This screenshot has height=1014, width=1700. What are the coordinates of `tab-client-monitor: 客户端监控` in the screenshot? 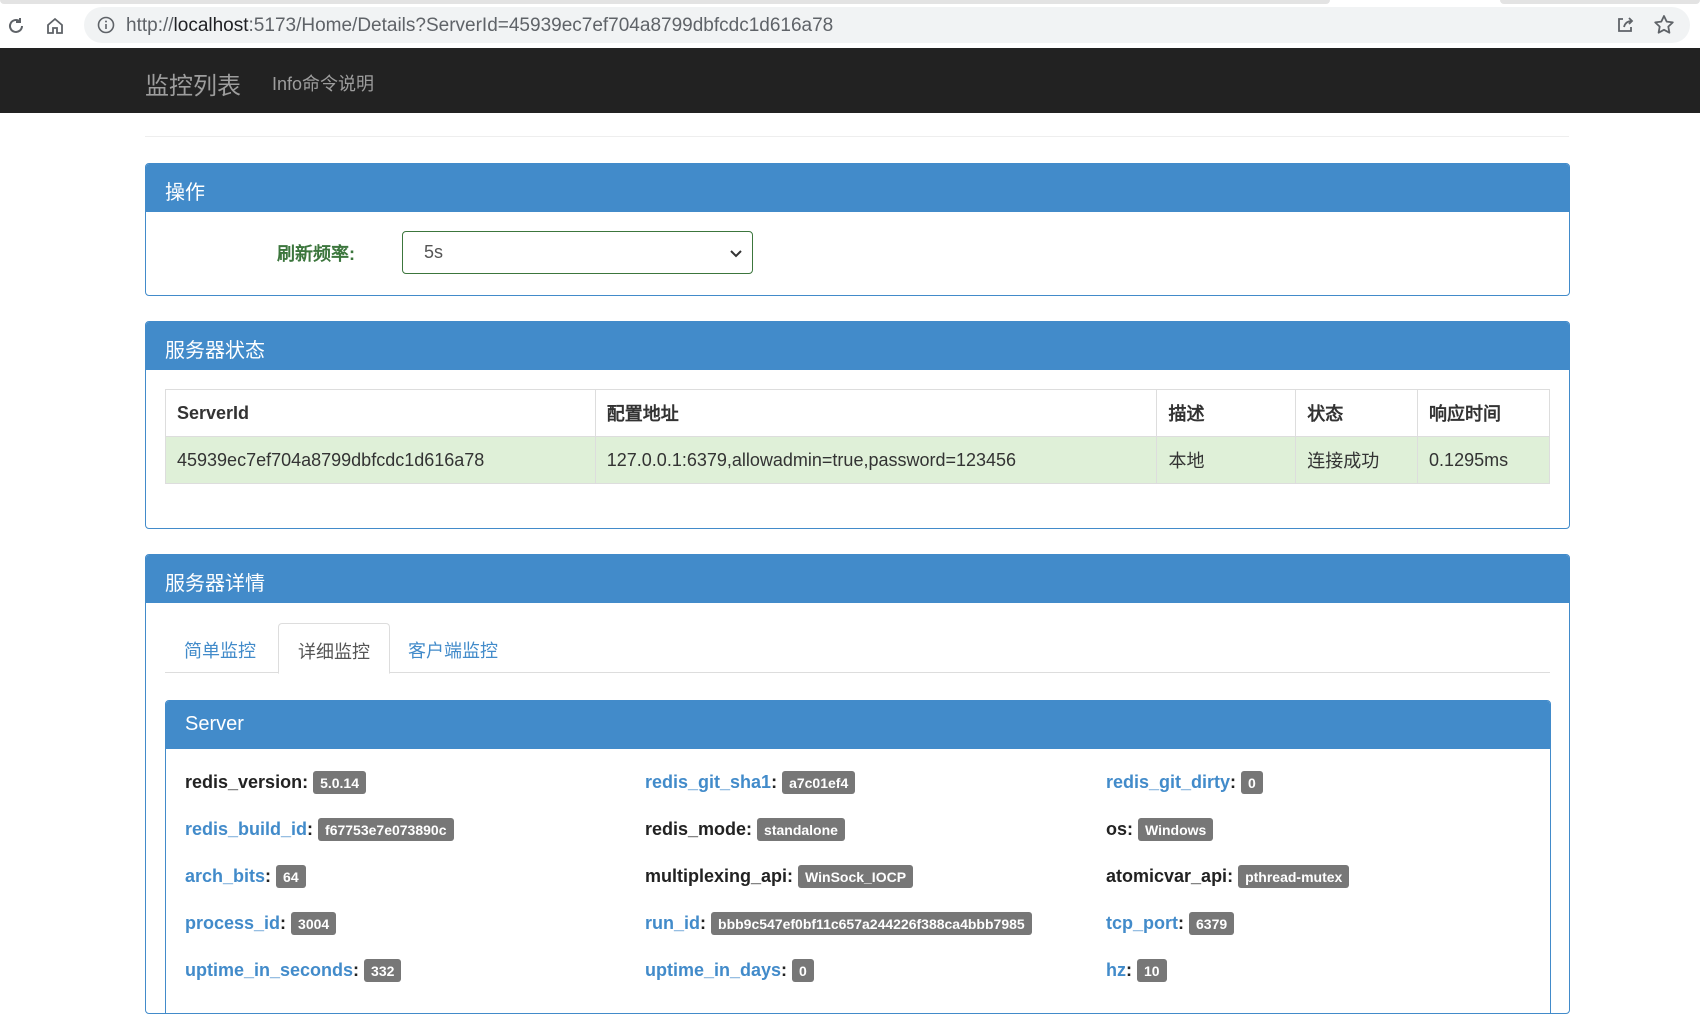 It's located at (453, 648).